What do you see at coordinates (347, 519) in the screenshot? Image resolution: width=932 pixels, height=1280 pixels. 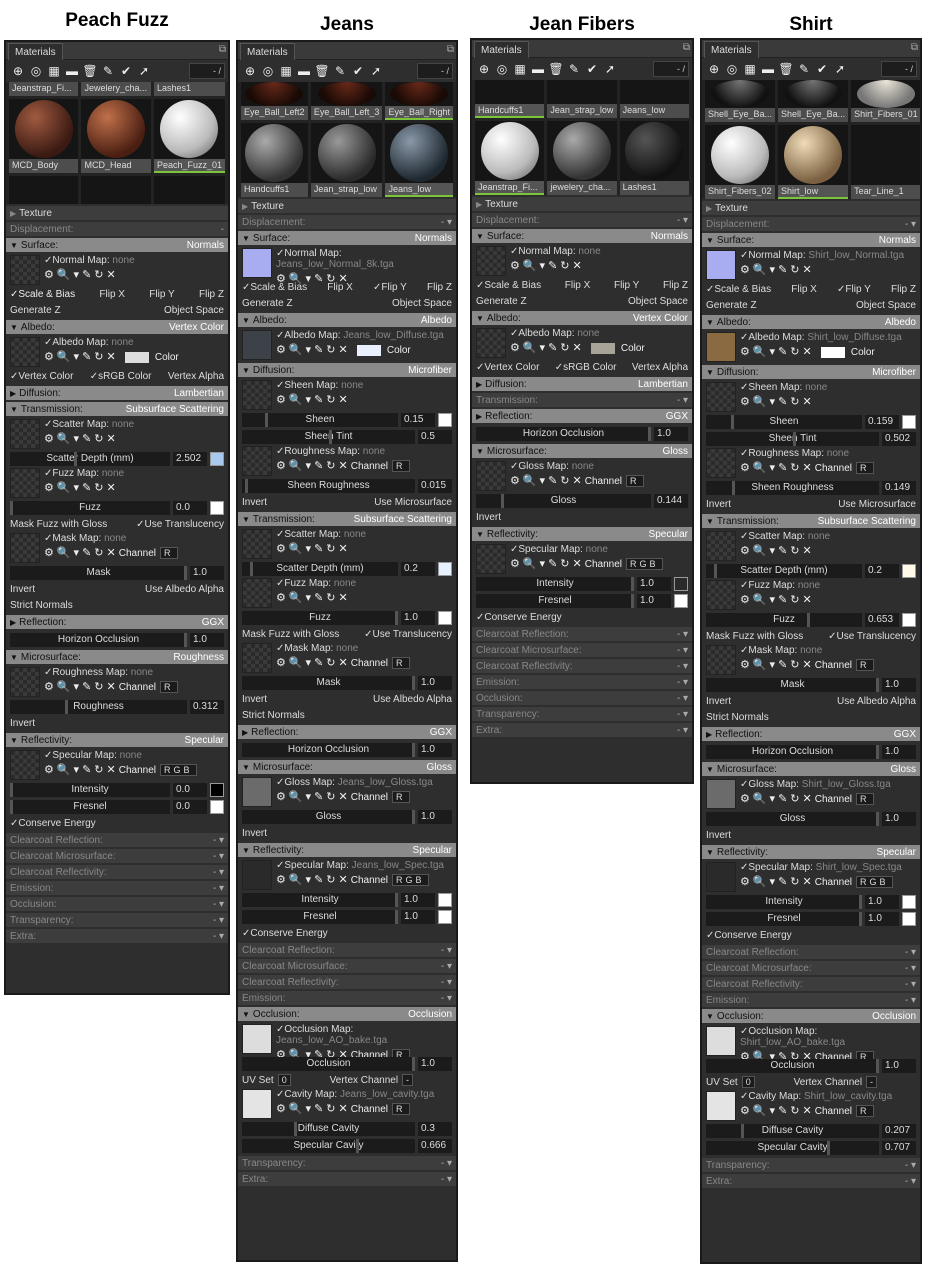 I see `transmission-section: ▼ Transmission: Subsurface Scattering` at bounding box center [347, 519].